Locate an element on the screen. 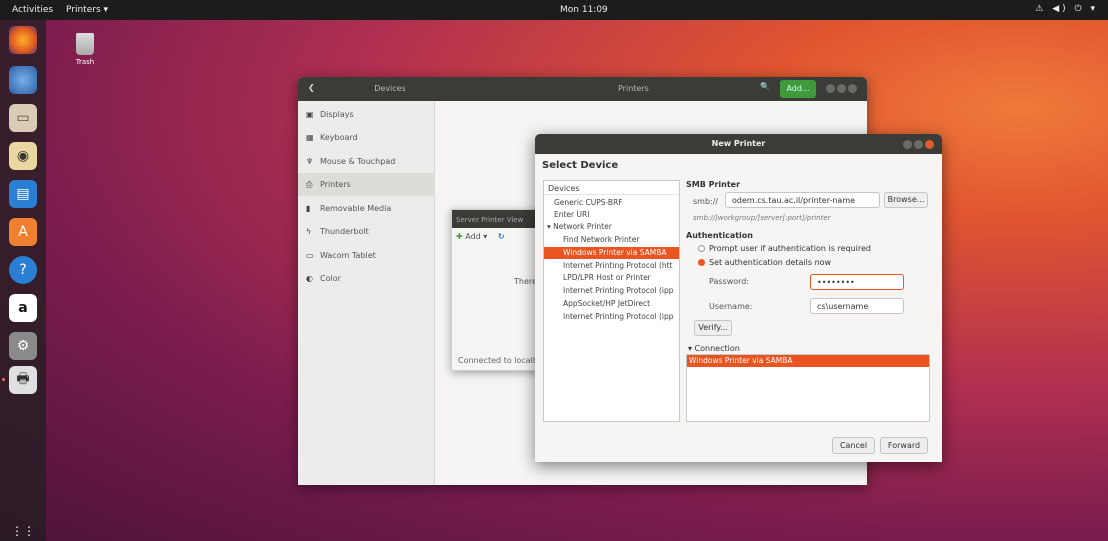 This screenshot has height=541, width=1108. dialog-window-controls is located at coordinates (918, 144).